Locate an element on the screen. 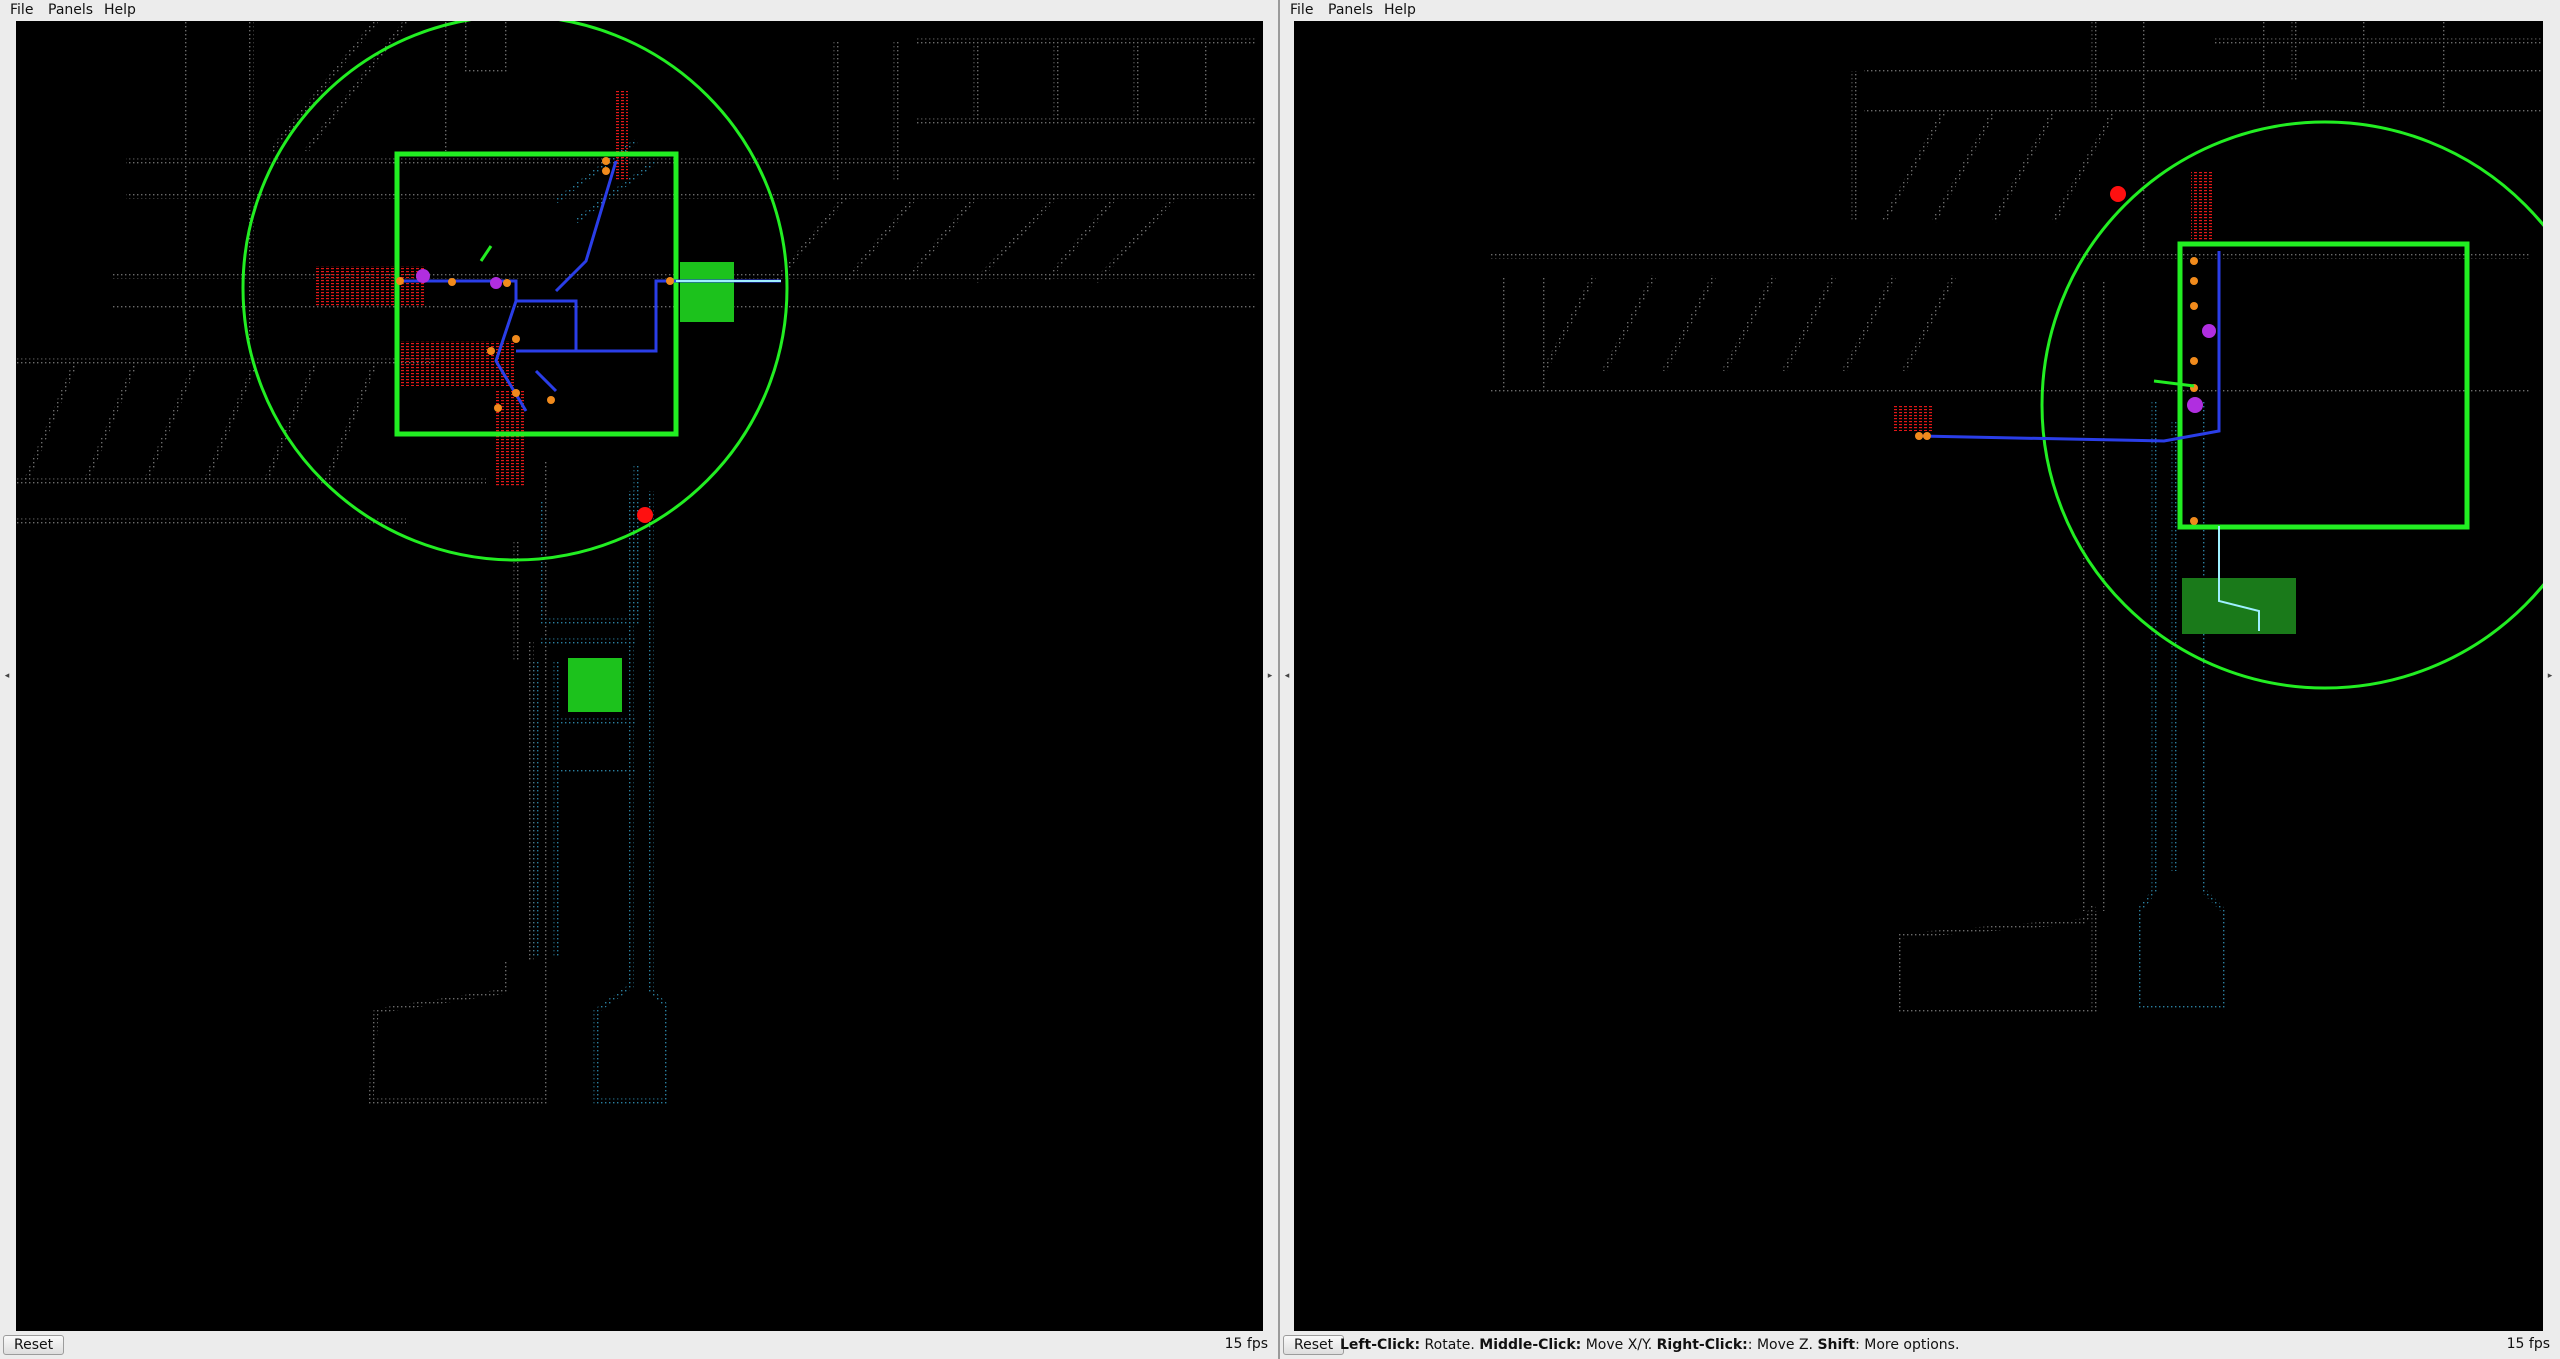 The image size is (2560, 1359). hint-shift-key: Shift is located at coordinates (1836, 1345).